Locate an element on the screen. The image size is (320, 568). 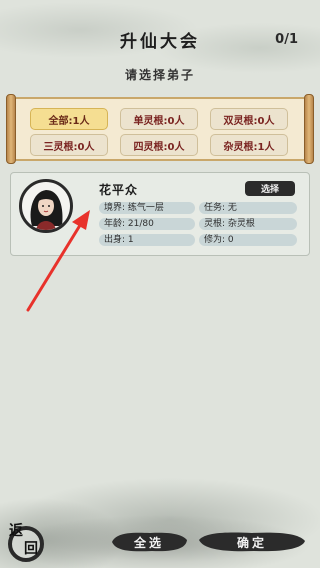
confirm-button: 确定 is located at coordinates (252, 542).